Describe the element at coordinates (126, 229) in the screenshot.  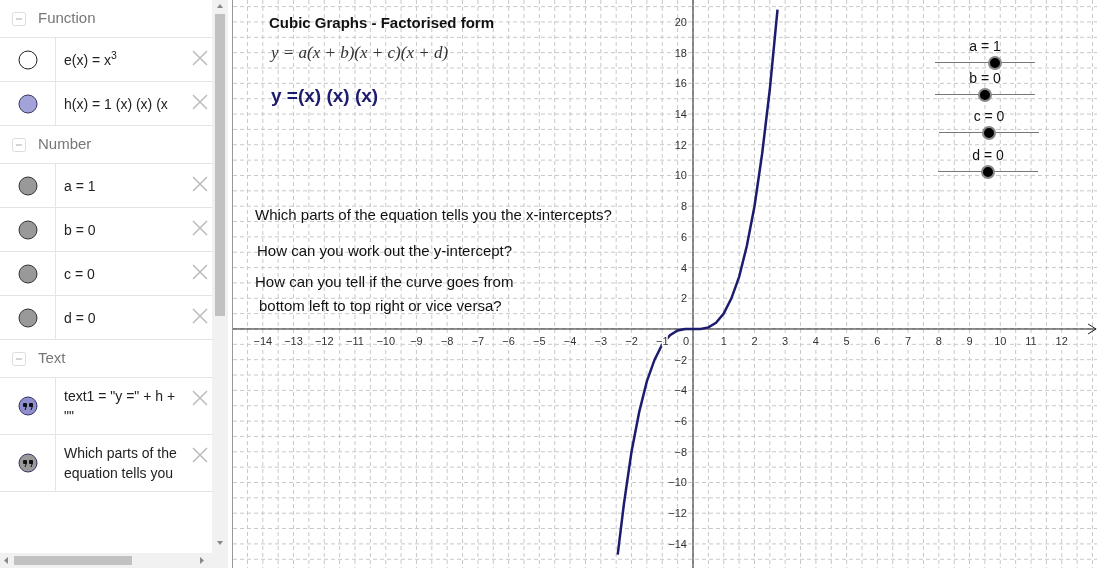
I see `algebra-entry: b = 0` at that location.